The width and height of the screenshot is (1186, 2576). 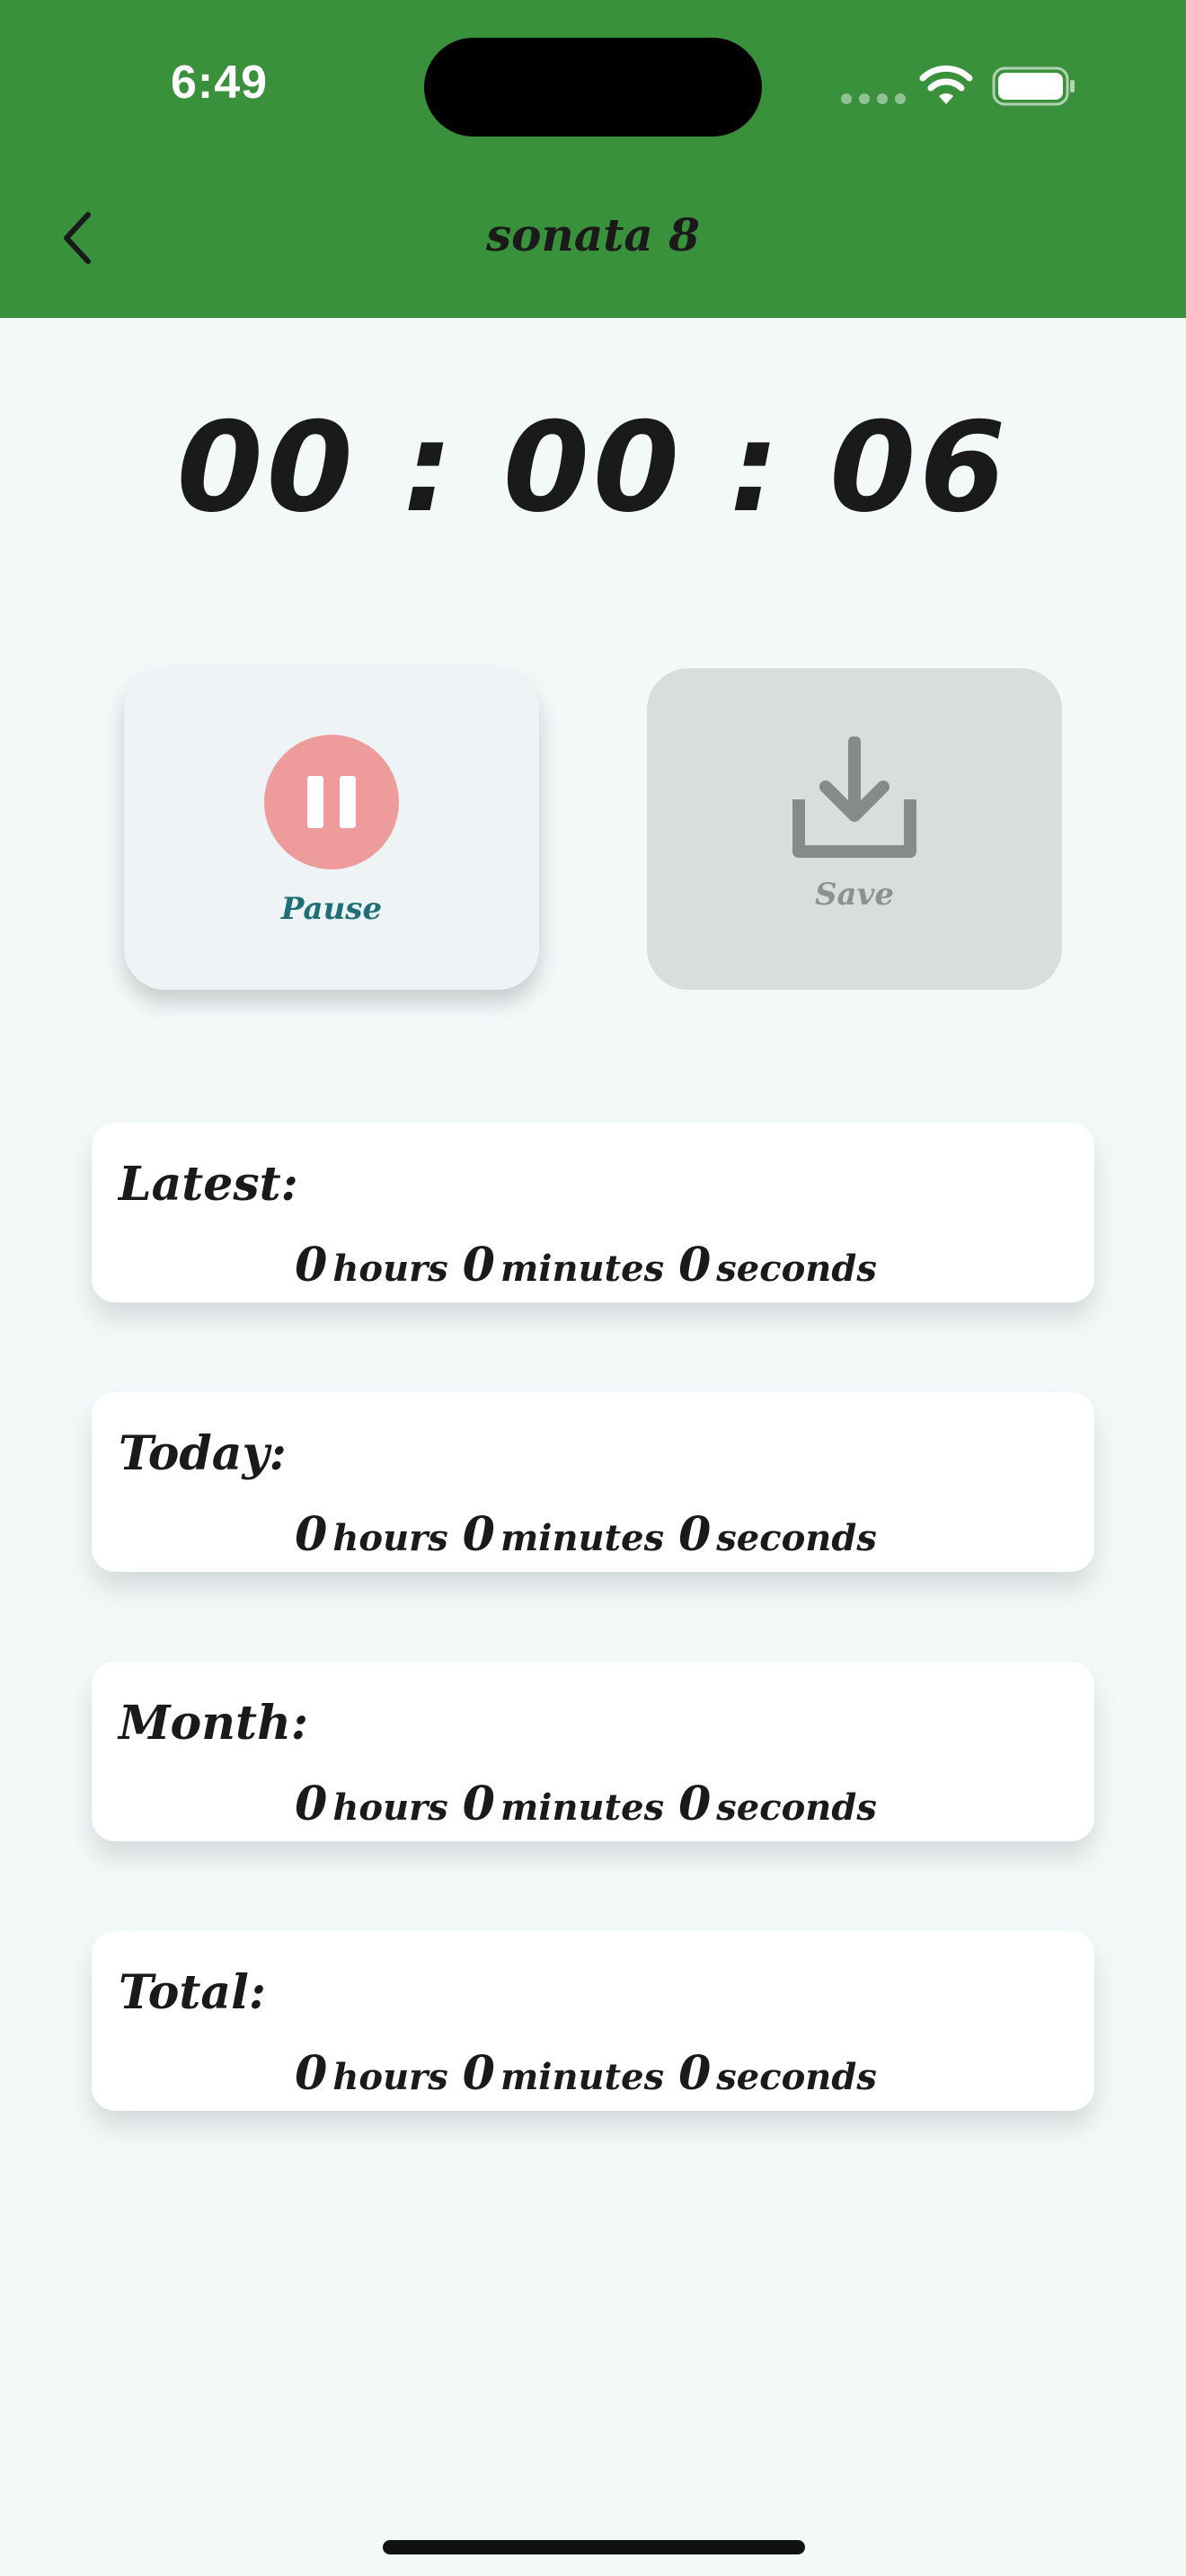 I want to click on page-title: sonata 8, so click(x=593, y=234).